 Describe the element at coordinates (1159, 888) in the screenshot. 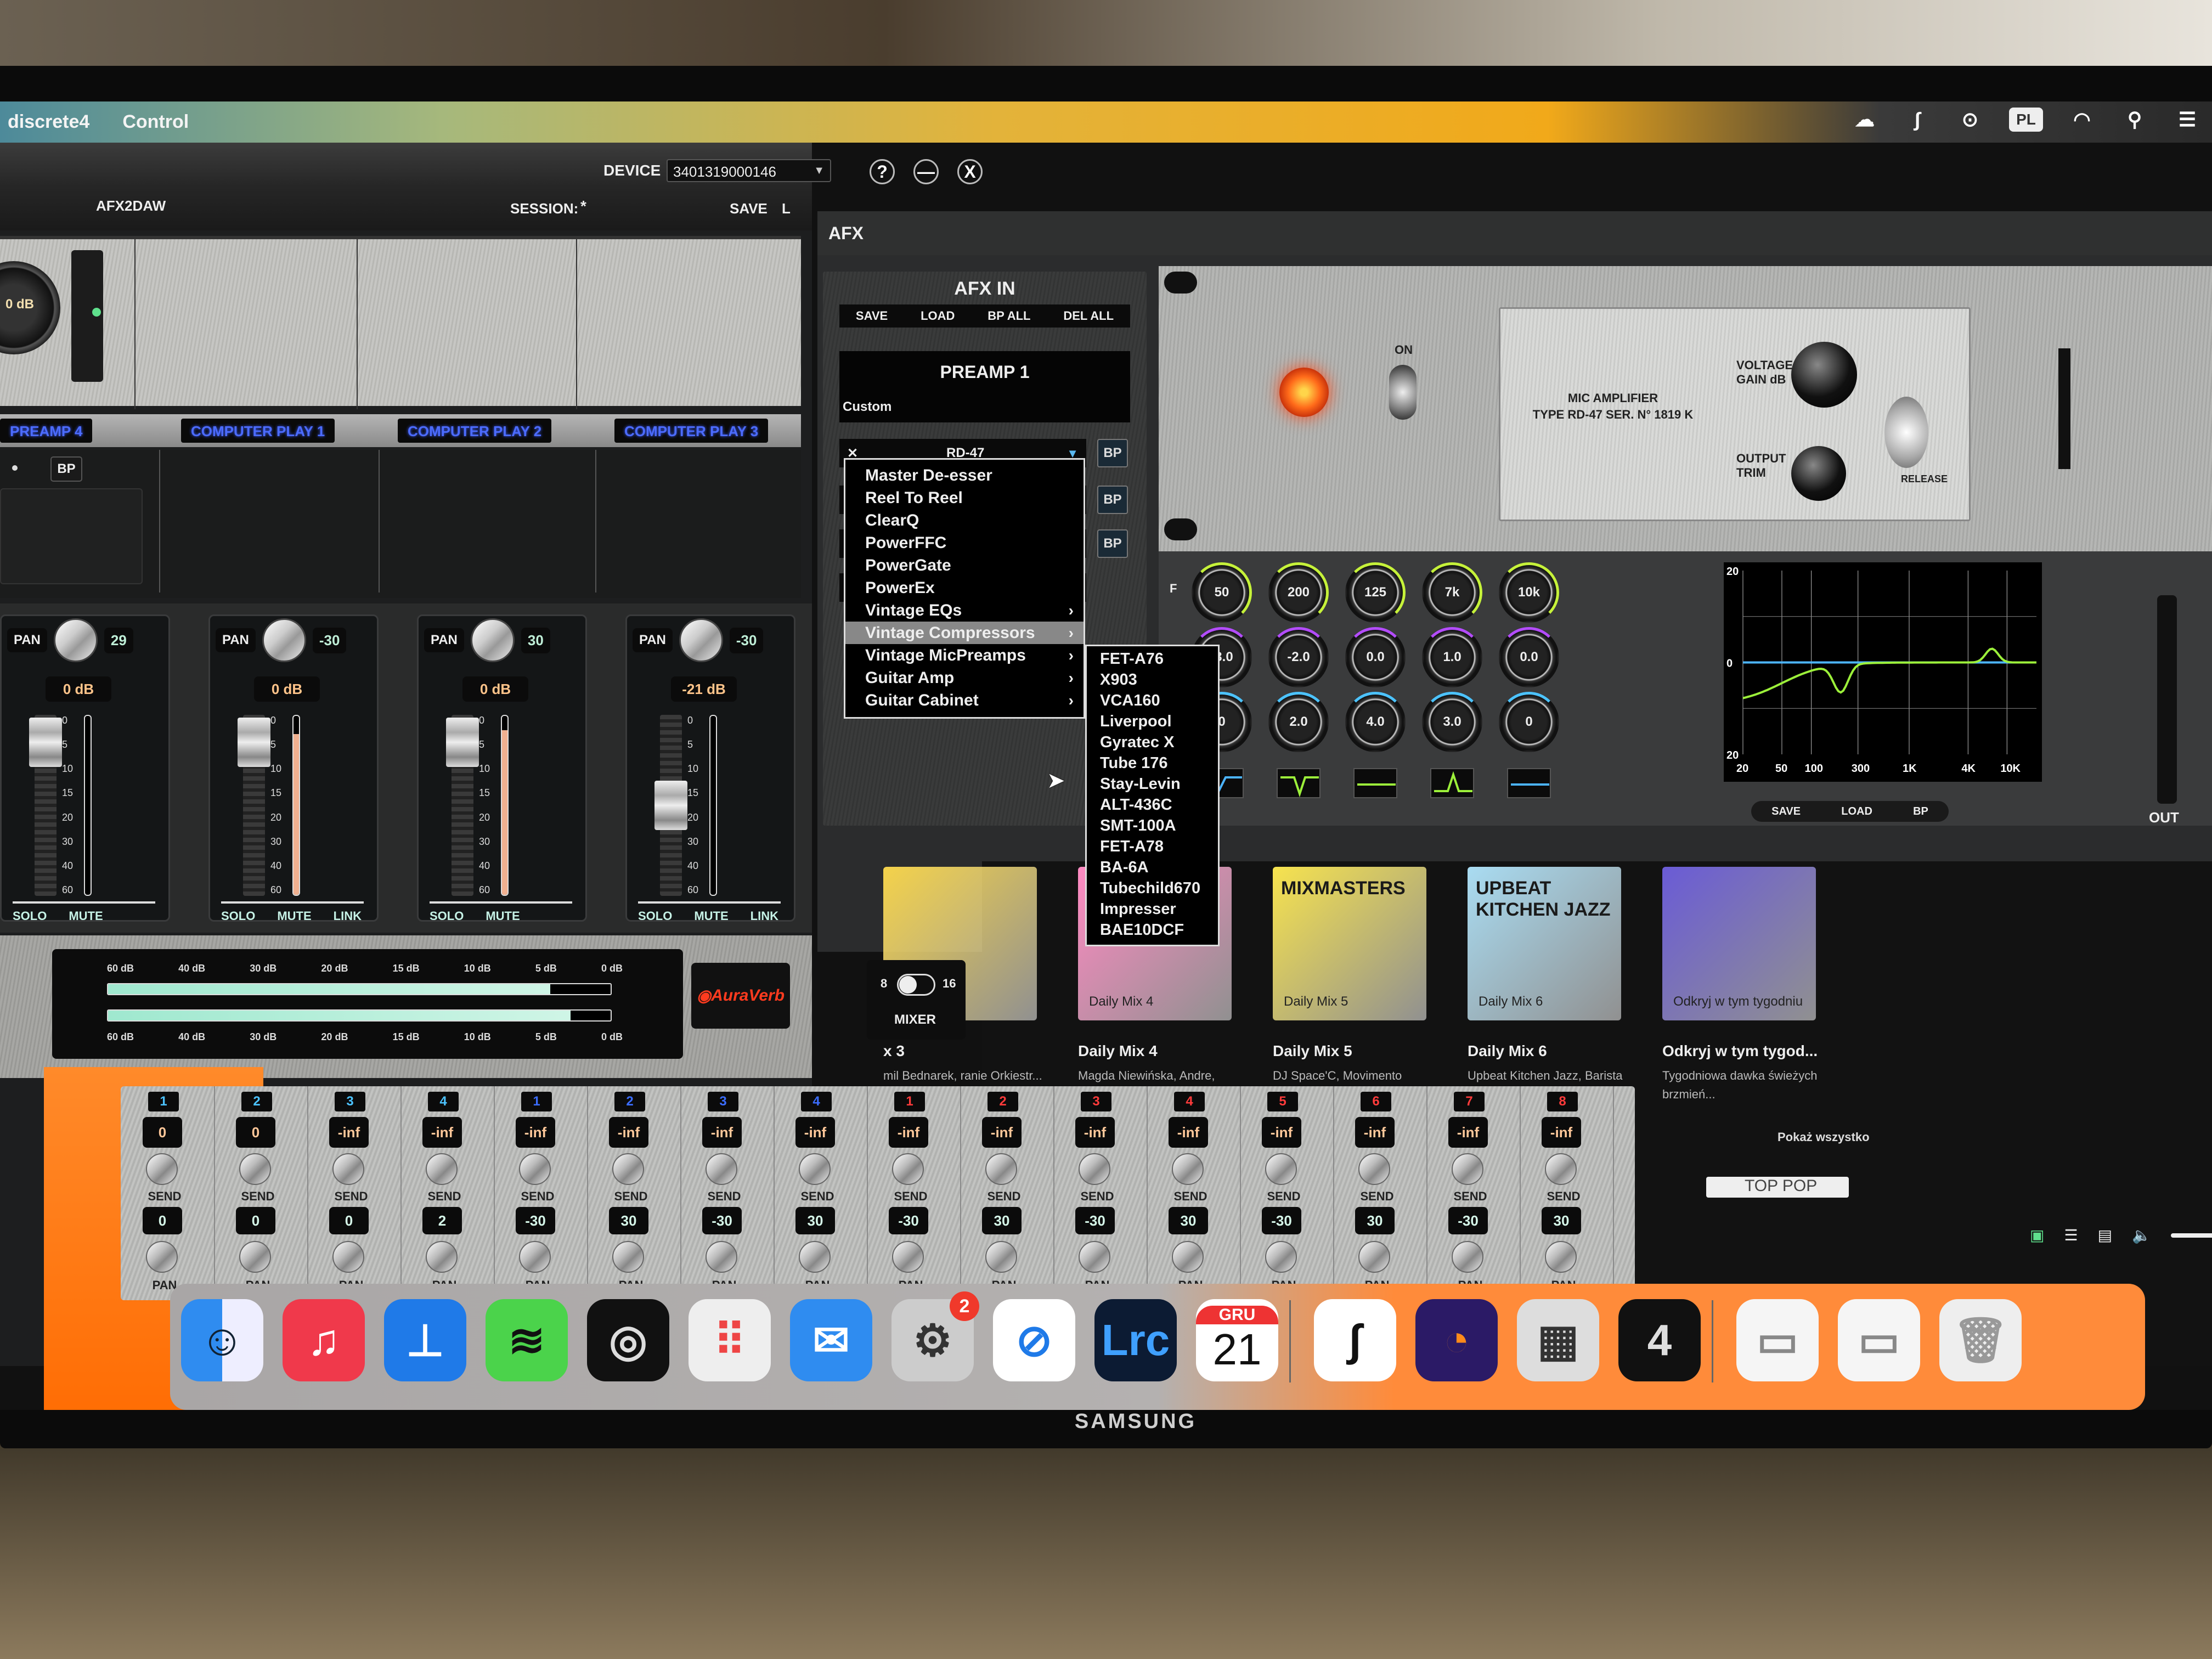

I see `submenu-item: Tubechild670` at that location.